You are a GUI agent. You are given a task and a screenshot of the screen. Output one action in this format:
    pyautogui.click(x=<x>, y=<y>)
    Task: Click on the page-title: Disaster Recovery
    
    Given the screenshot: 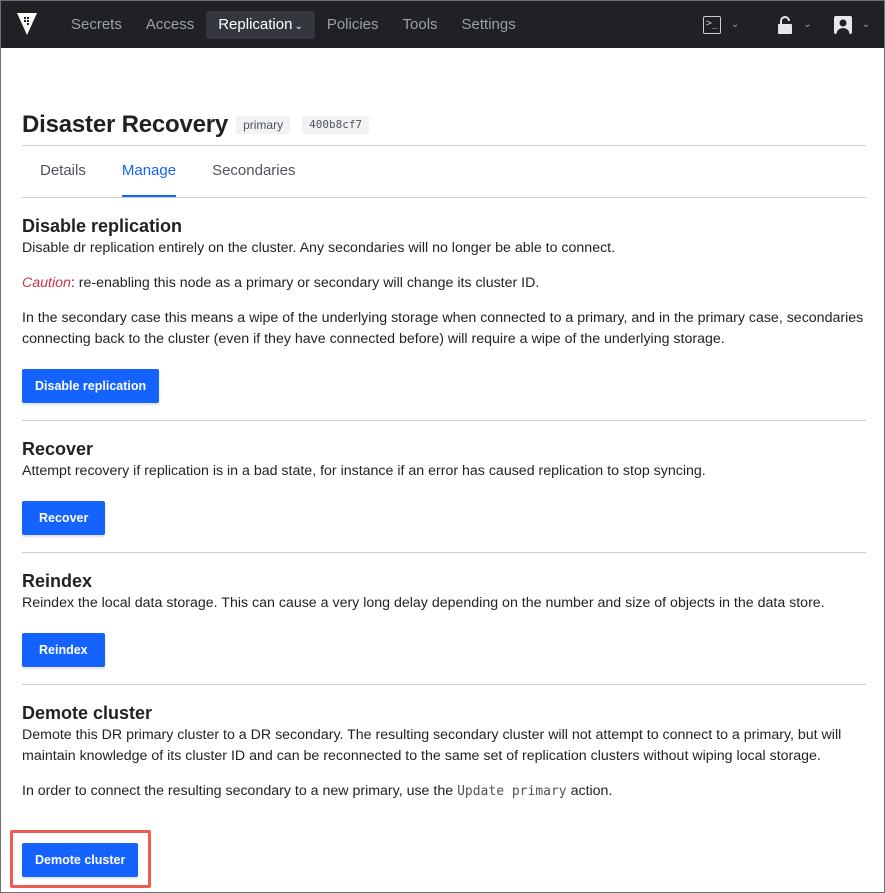 What is the action you would take?
    pyautogui.click(x=125, y=124)
    